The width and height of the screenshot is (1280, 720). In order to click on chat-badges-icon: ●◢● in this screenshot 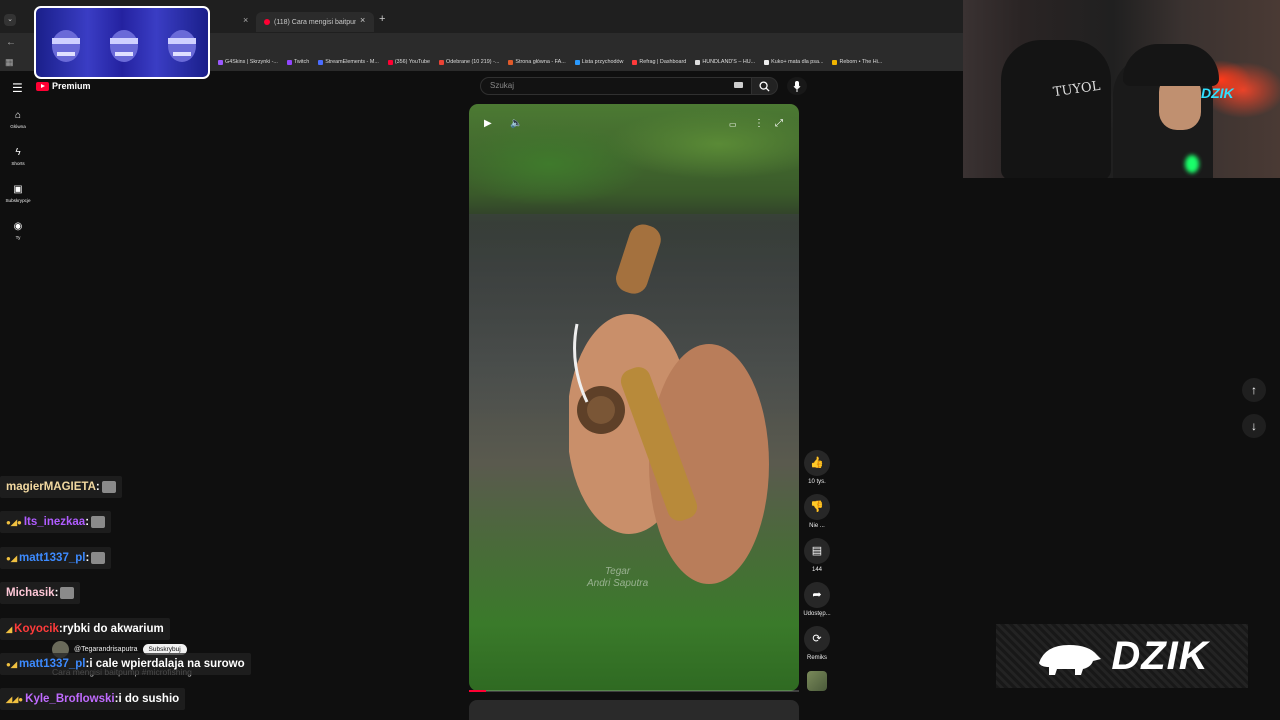, I will do `click(14, 522)`.